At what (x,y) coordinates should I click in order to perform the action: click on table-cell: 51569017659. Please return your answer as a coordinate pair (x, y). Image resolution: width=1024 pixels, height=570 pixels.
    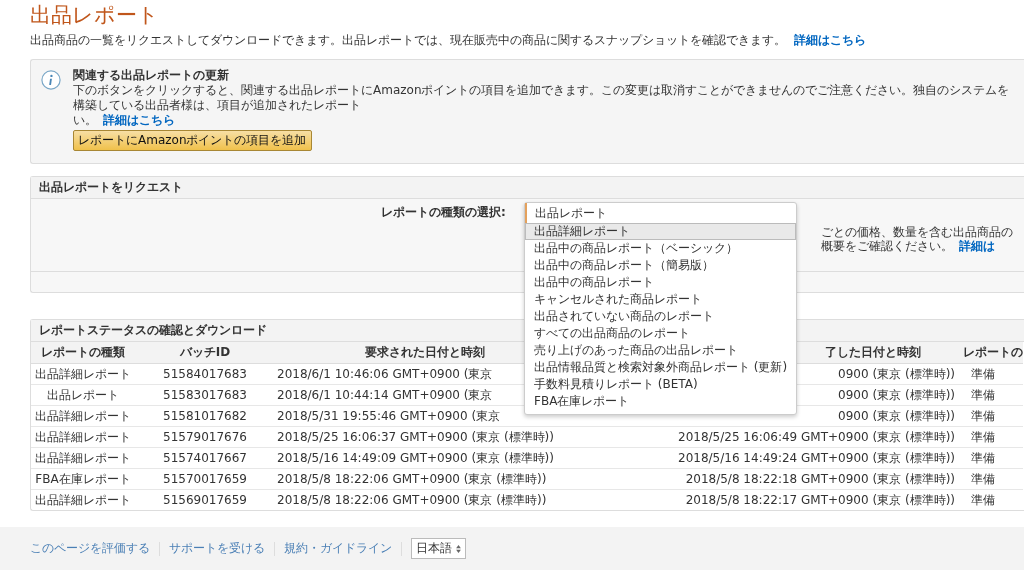
    Looking at the image, I should click on (205, 500).